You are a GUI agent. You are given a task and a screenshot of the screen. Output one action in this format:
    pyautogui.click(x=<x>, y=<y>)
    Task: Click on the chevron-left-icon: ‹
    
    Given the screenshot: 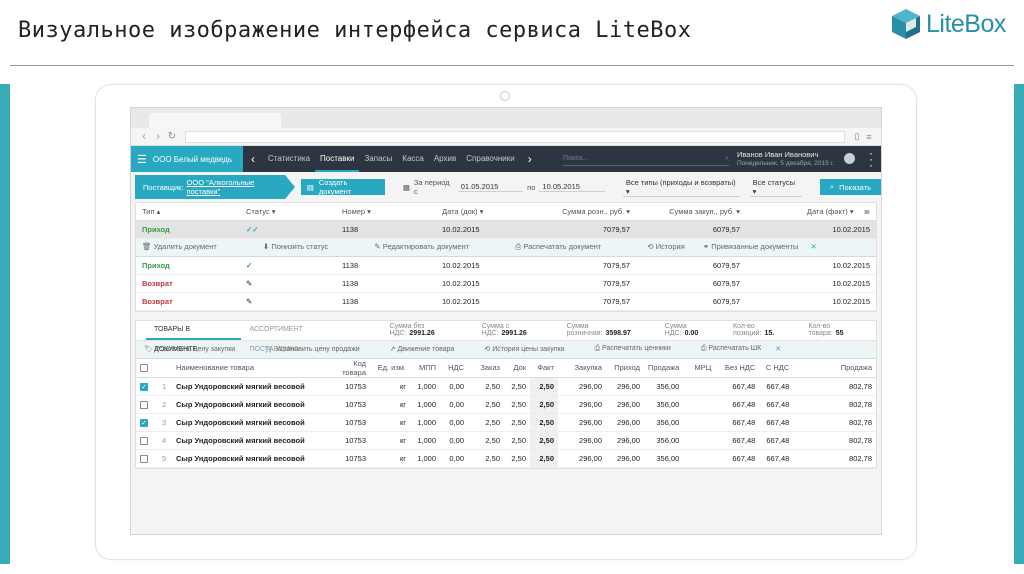 What is the action you would take?
    pyautogui.click(x=253, y=159)
    